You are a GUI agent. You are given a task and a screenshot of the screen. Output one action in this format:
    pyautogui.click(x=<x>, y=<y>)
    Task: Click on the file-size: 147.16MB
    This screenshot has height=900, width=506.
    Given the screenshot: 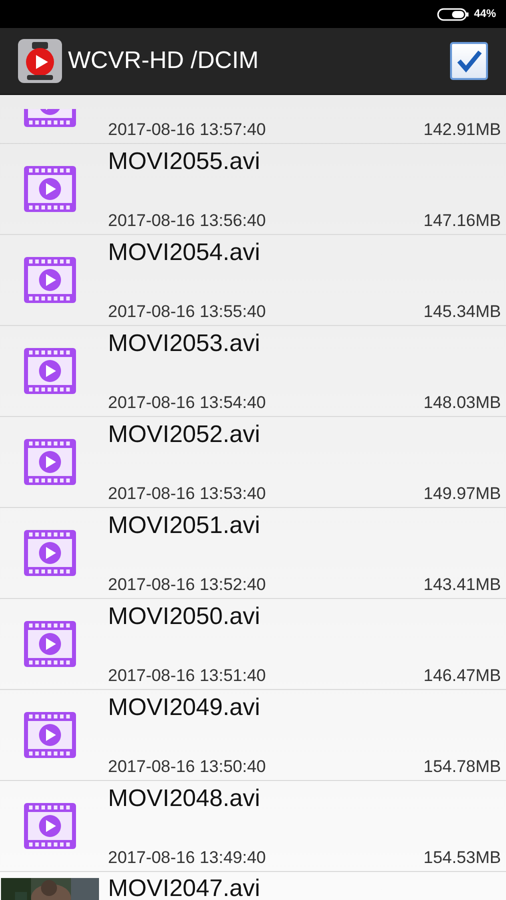 What is the action you would take?
    pyautogui.click(x=462, y=221)
    